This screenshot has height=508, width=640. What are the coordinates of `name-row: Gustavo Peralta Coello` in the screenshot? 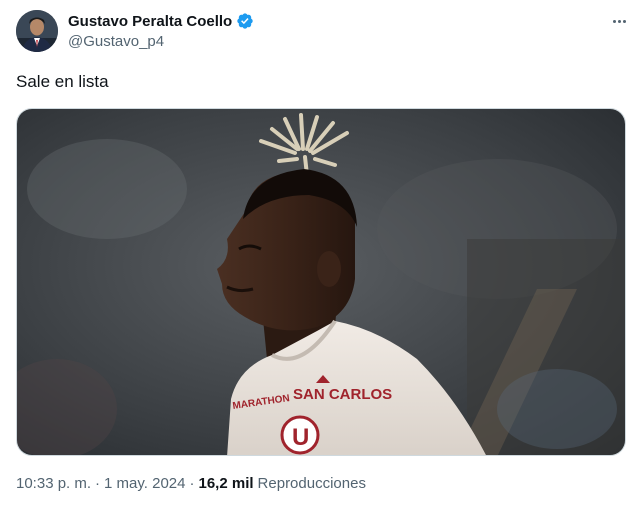 It's located at (161, 21).